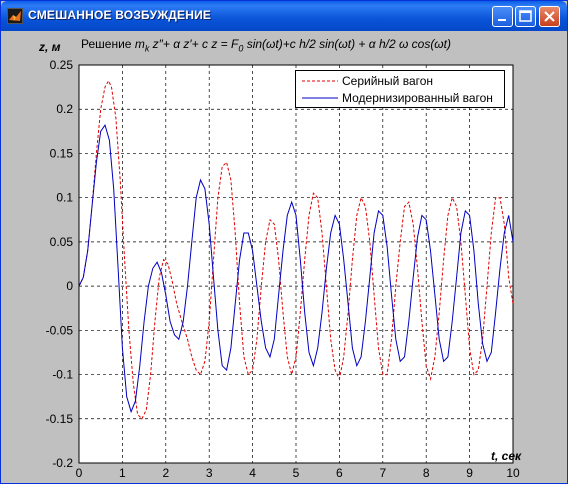 Image resolution: width=568 pixels, height=484 pixels. Describe the element at coordinates (339, 473) in the screenshot. I see `x-tick-label: 6` at that location.